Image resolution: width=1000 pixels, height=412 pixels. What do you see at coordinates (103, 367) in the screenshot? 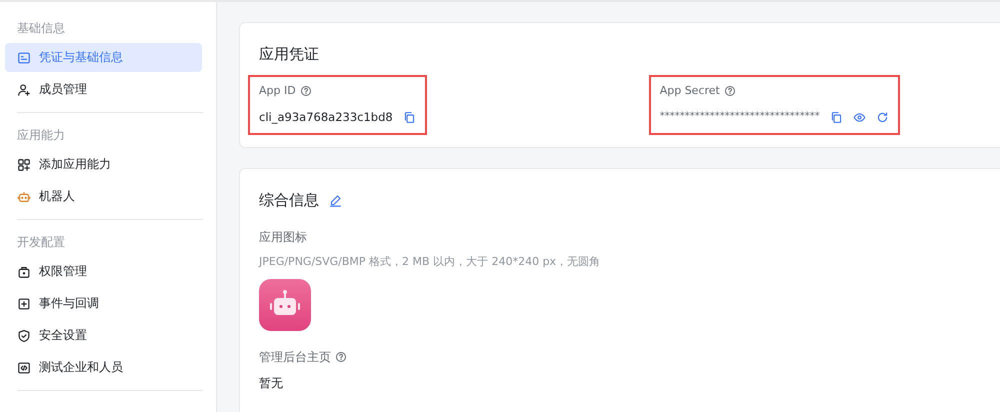
I see `sidebar-item: 测试企业和人员` at bounding box center [103, 367].